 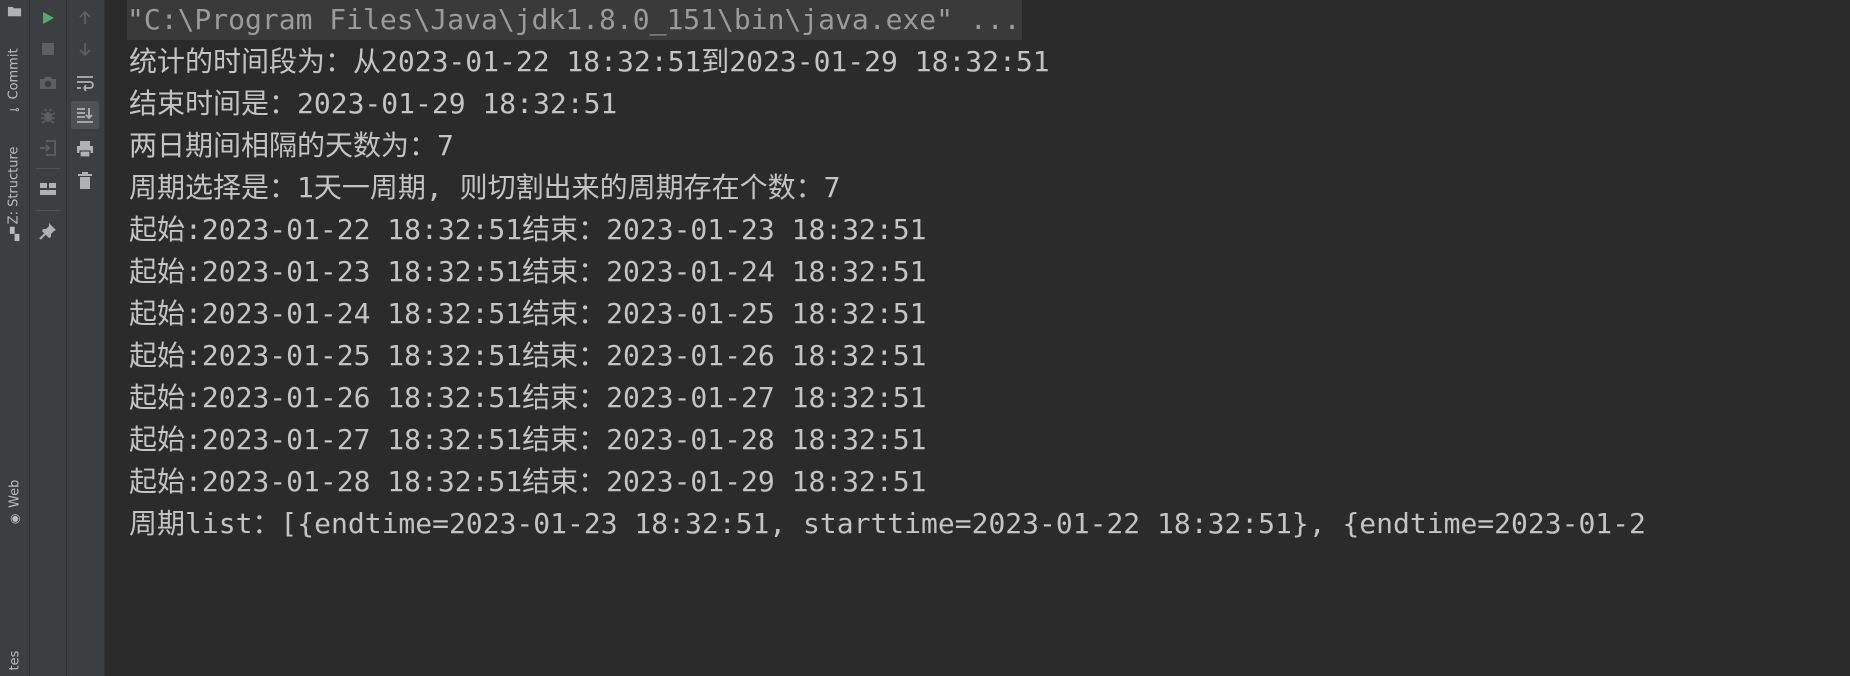 I want to click on down-arrow-icon, so click(x=85, y=50).